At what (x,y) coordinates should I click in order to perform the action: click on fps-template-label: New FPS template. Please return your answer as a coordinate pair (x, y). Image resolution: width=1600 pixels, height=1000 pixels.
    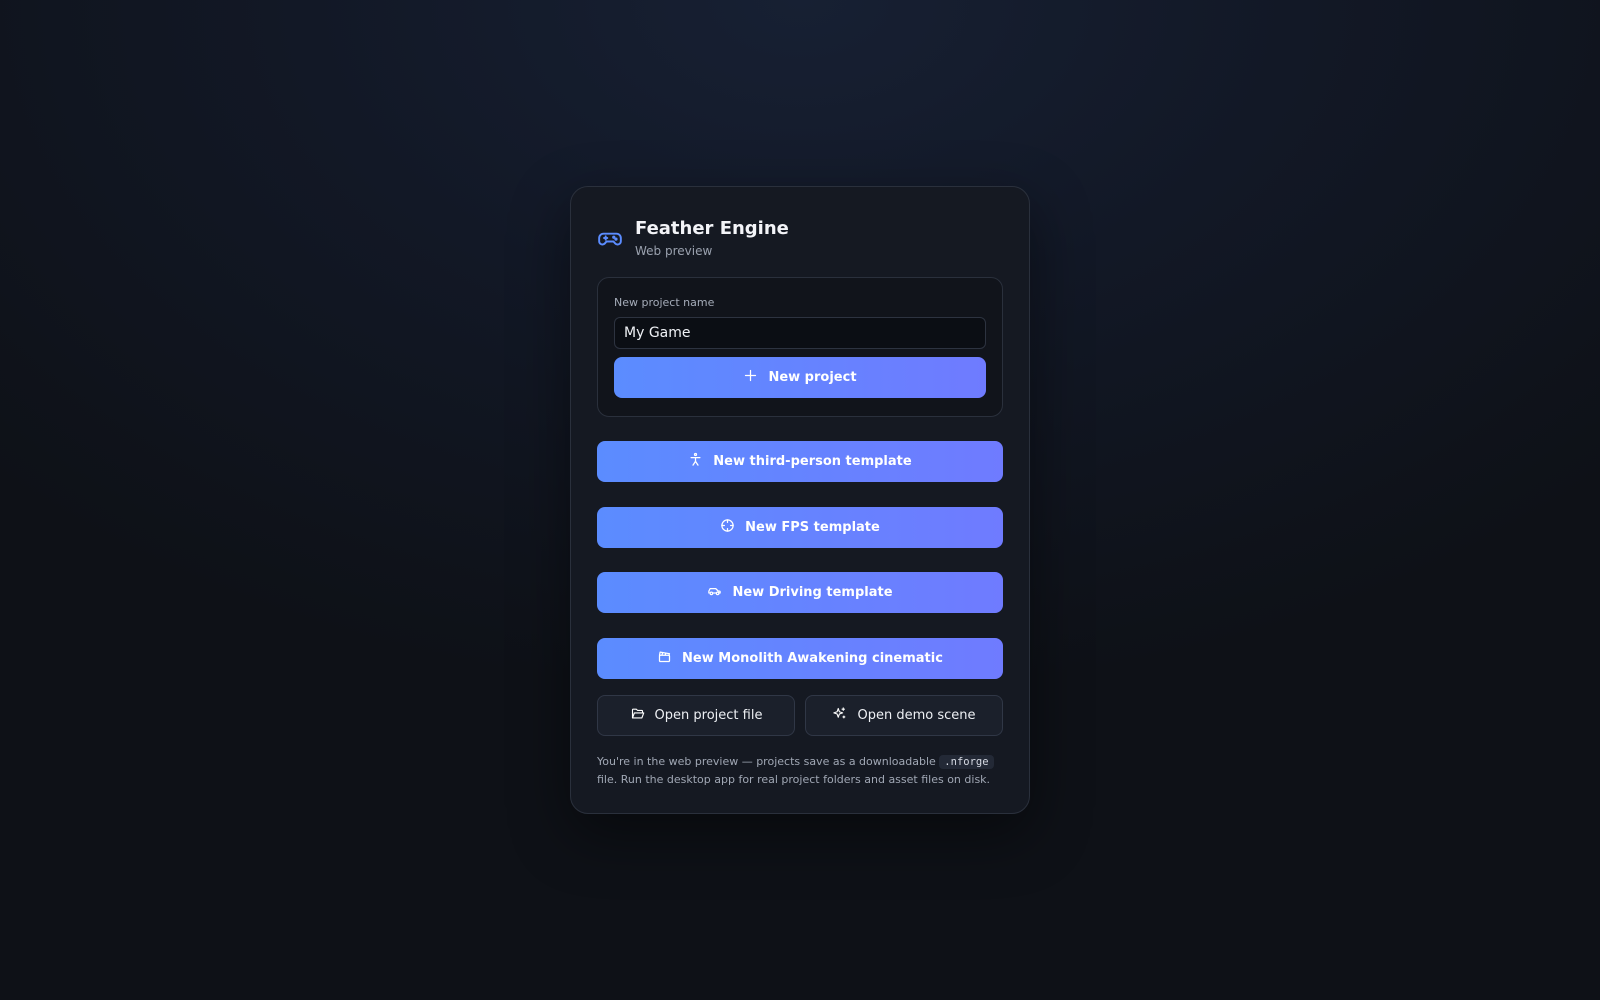
    Looking at the image, I should click on (812, 527).